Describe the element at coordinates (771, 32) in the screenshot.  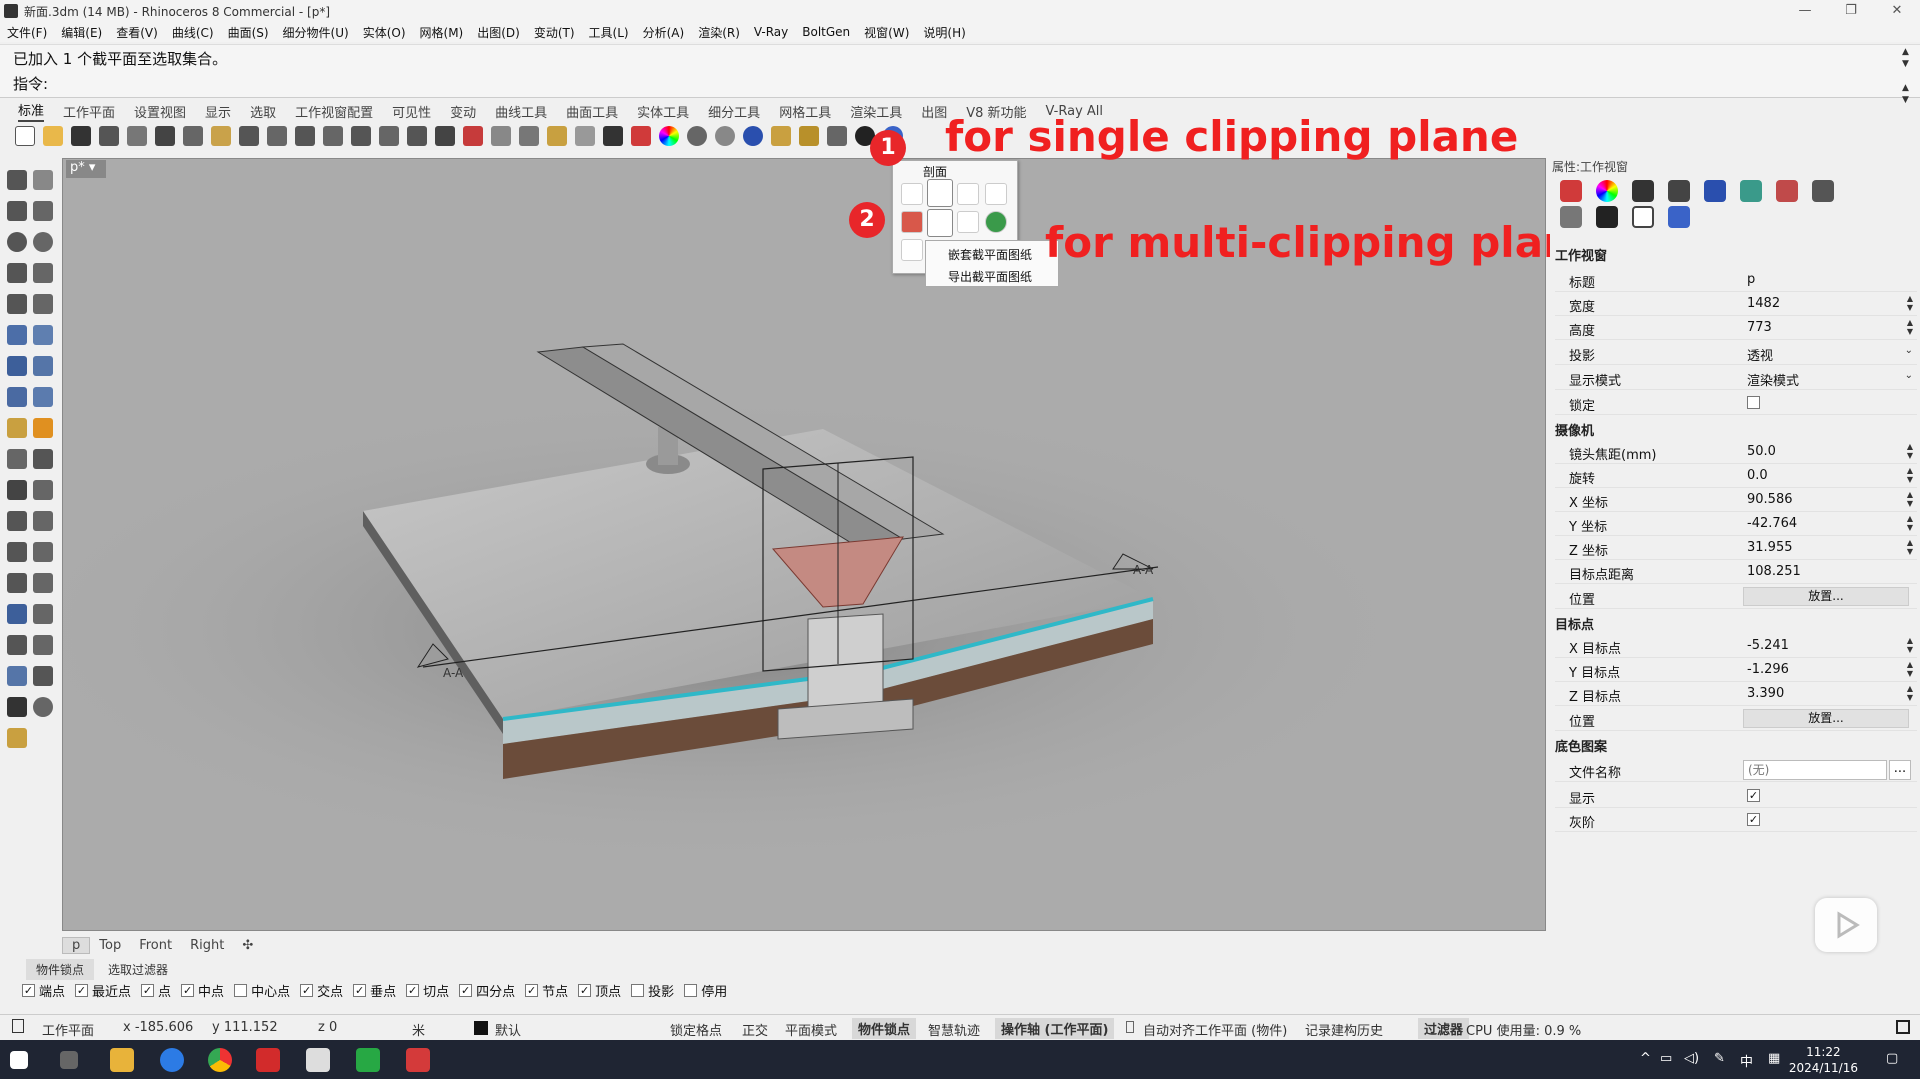
I see `menu-vray: V-Ray` at that location.